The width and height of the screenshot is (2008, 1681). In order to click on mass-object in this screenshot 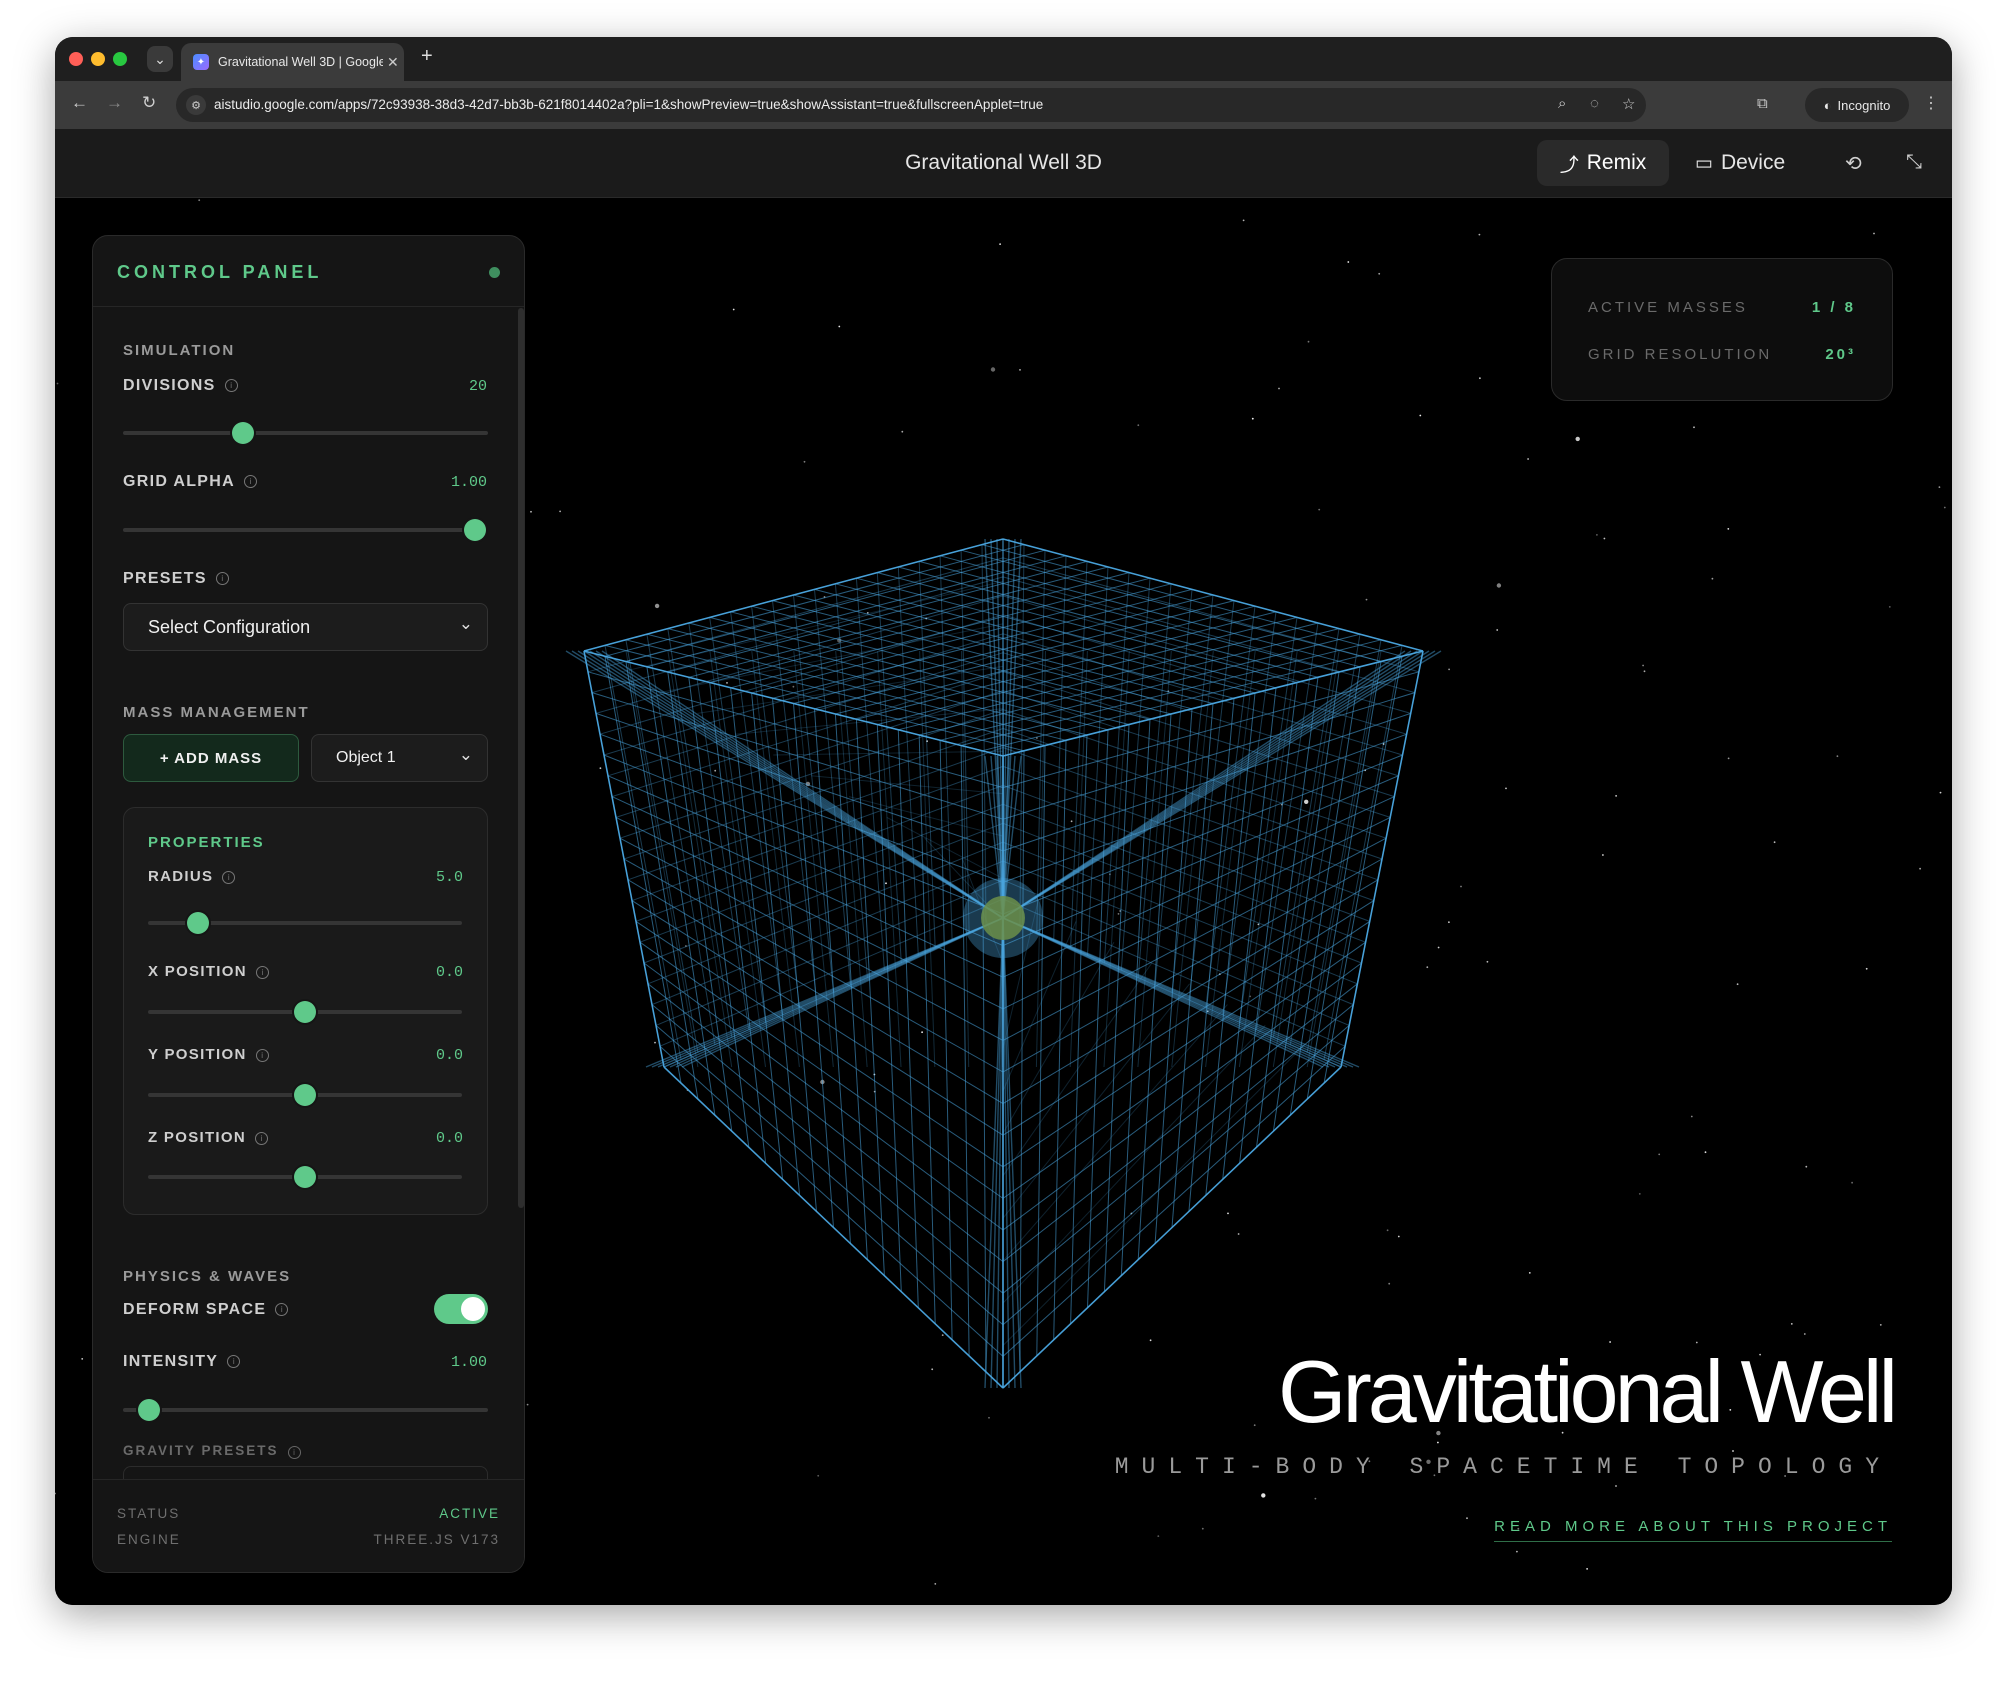, I will do `click(1003, 918)`.